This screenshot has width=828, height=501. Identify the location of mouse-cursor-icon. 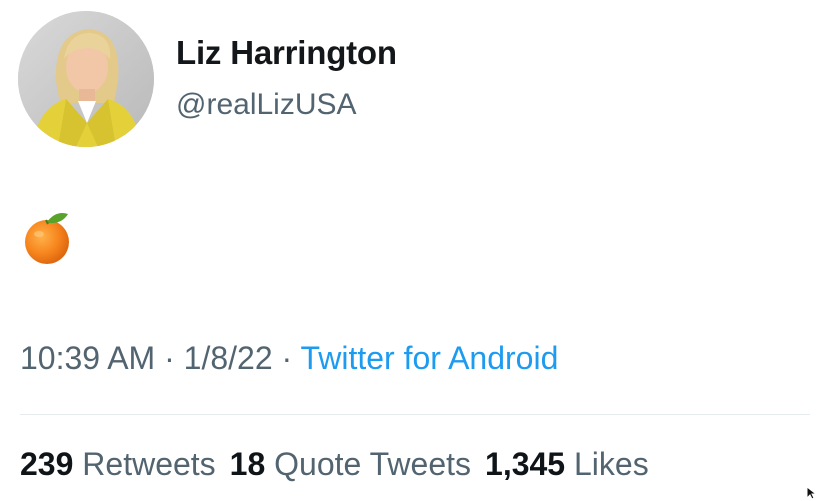
(812, 493).